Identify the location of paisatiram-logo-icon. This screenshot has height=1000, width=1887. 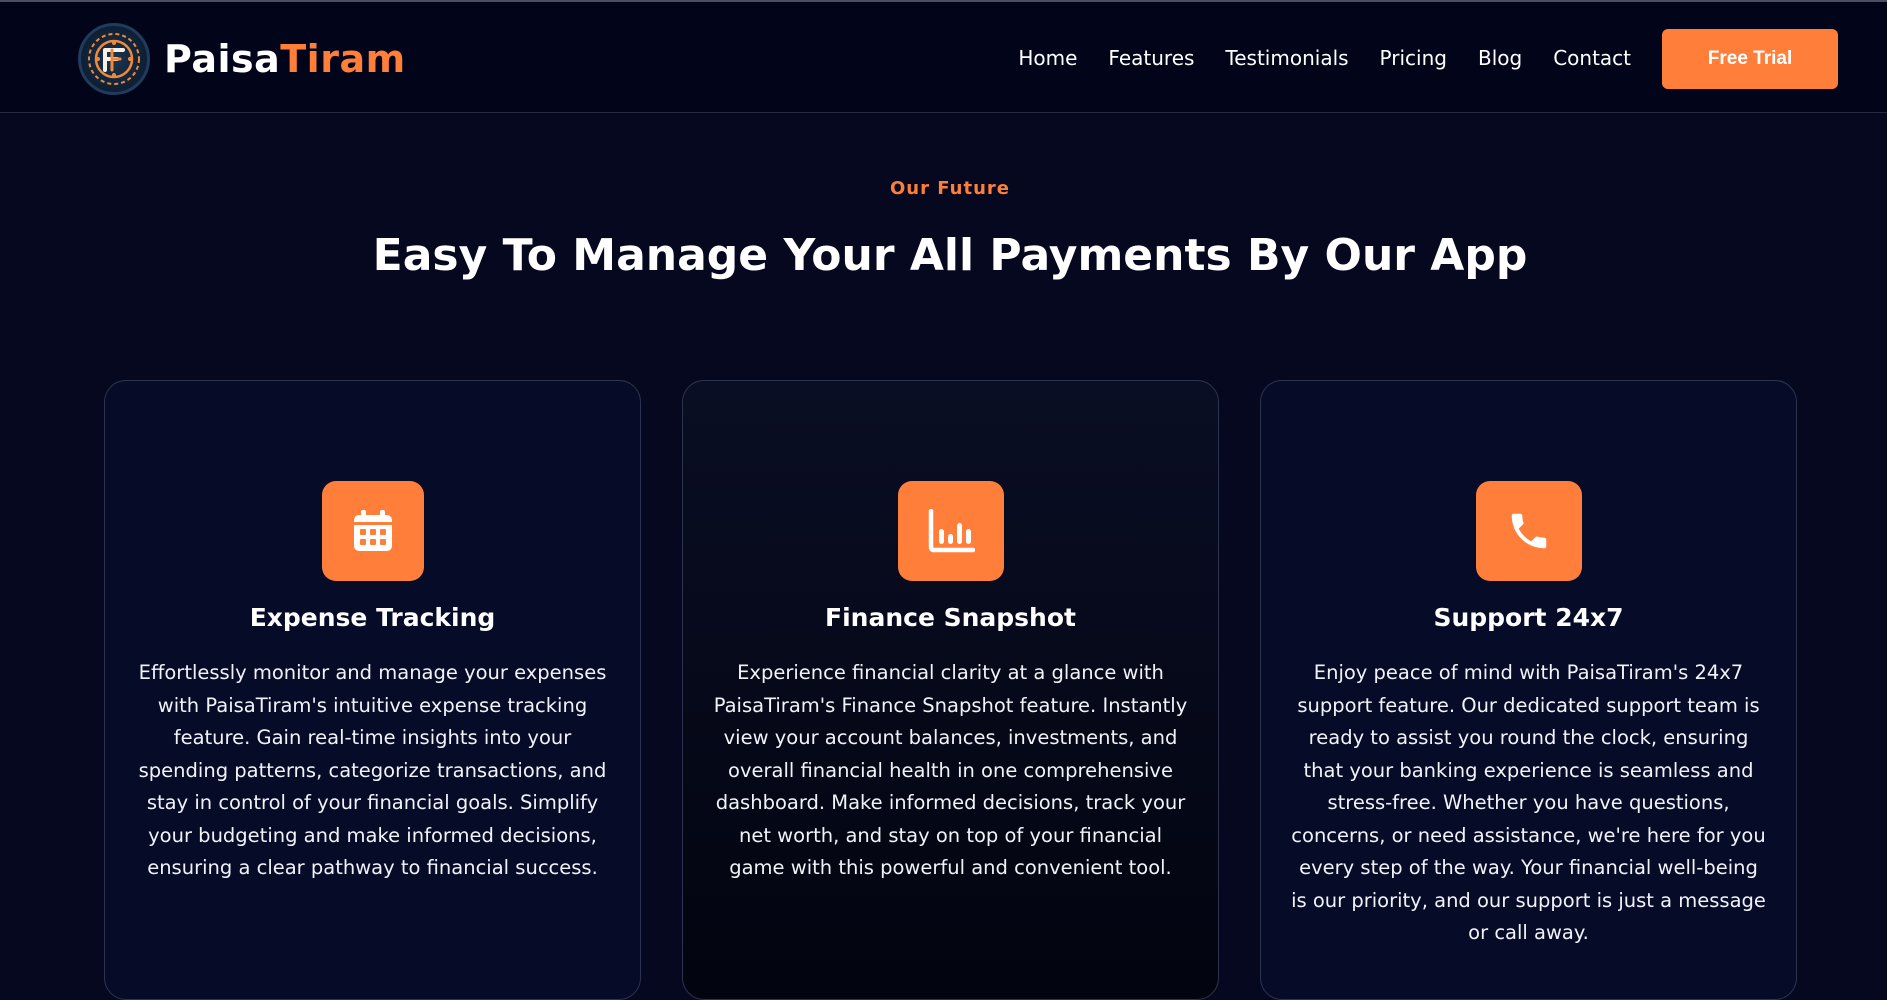
(114, 59).